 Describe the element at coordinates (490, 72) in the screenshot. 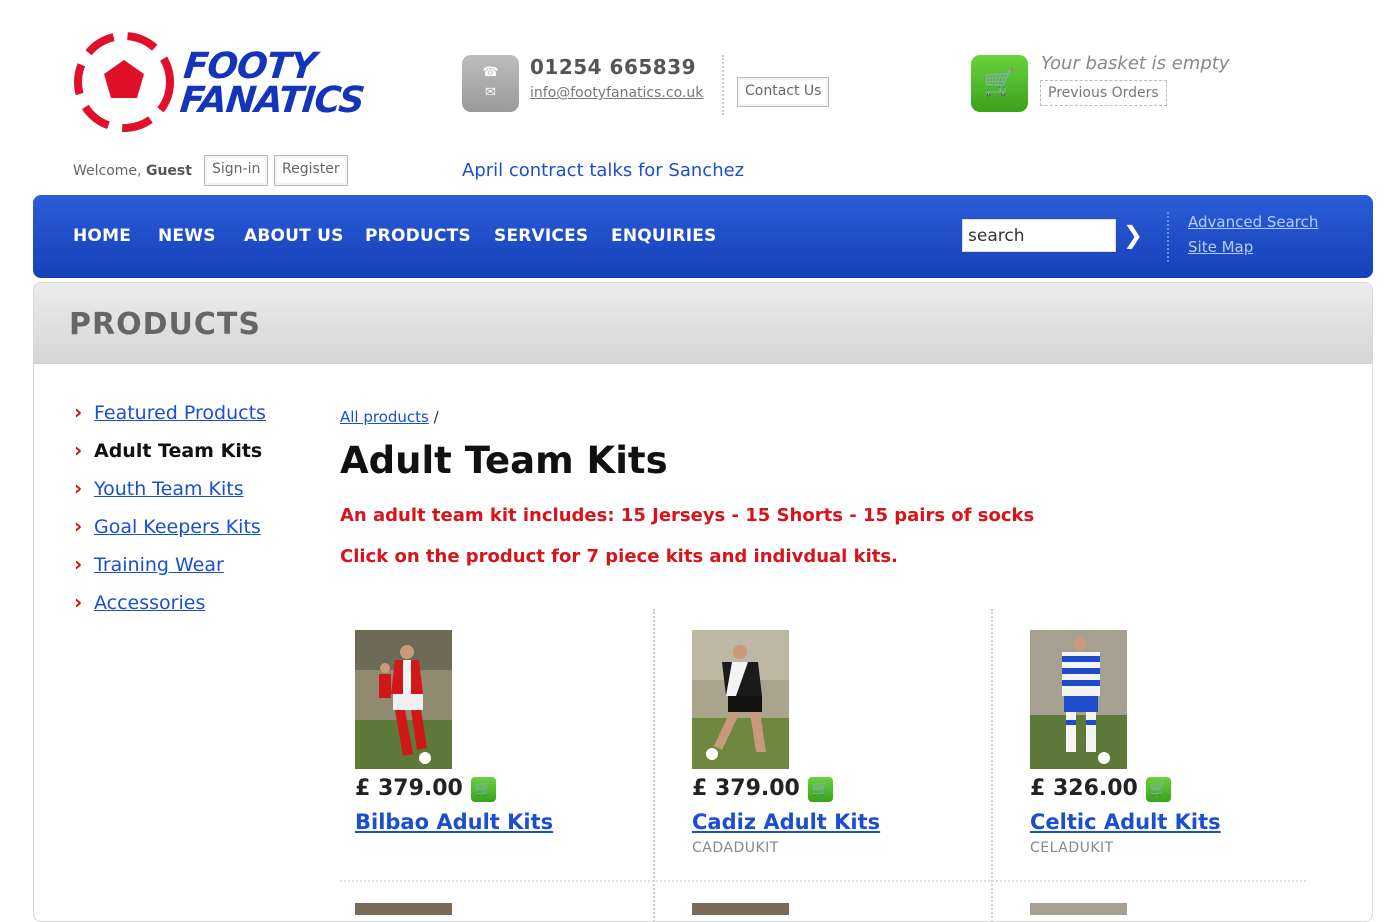

I see `phone-icon: ☎` at that location.